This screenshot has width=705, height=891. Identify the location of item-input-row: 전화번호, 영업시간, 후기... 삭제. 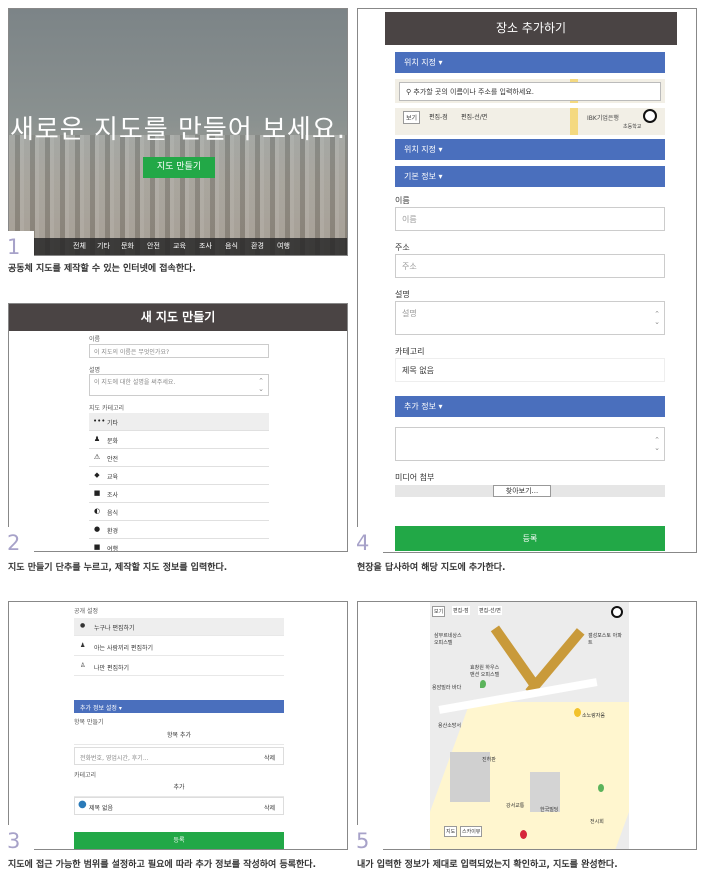
(179, 756).